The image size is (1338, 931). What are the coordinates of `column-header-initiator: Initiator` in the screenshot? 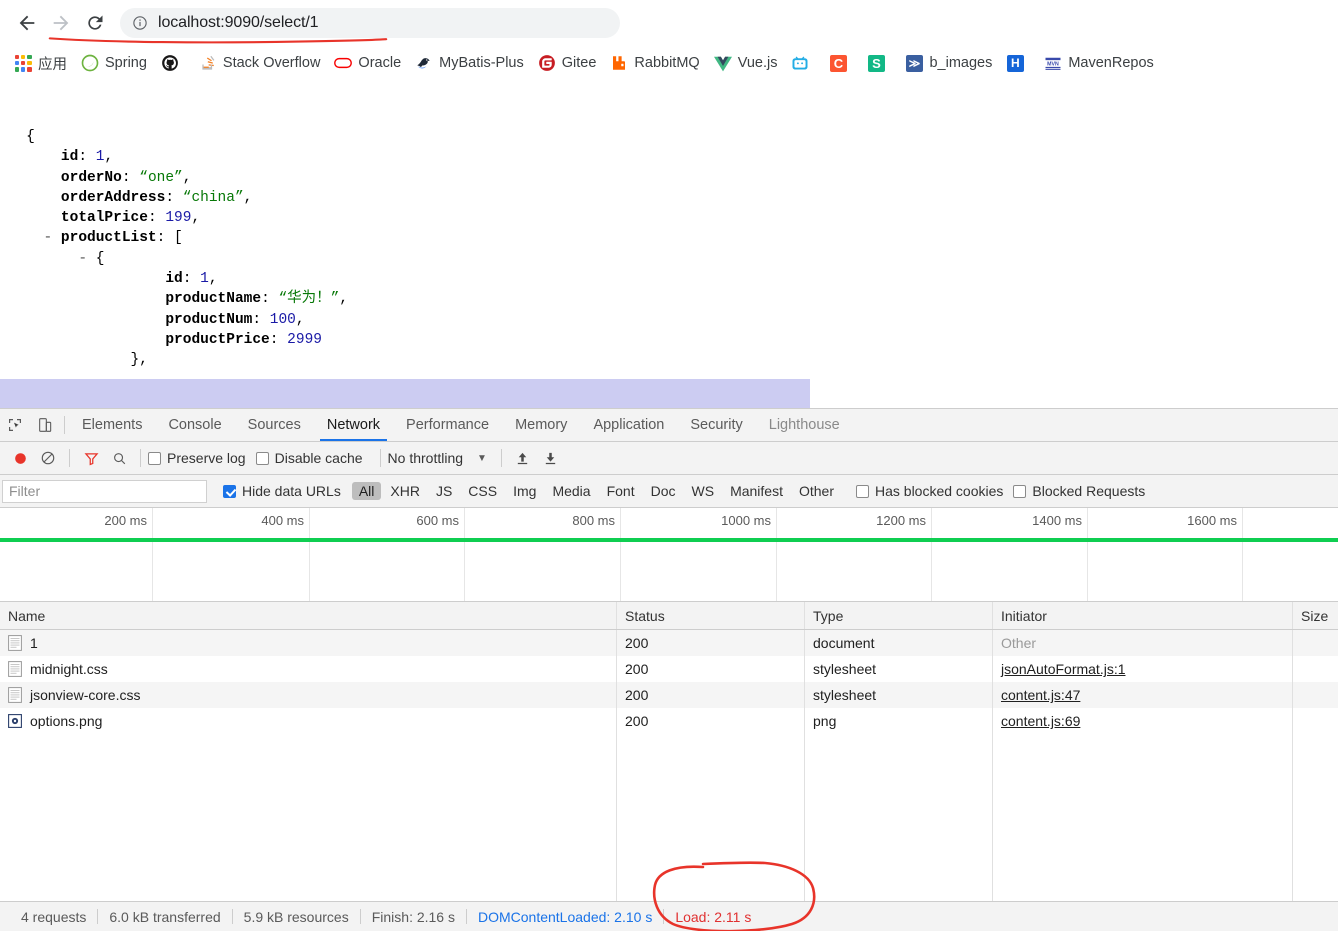 It's located at (1143, 615).